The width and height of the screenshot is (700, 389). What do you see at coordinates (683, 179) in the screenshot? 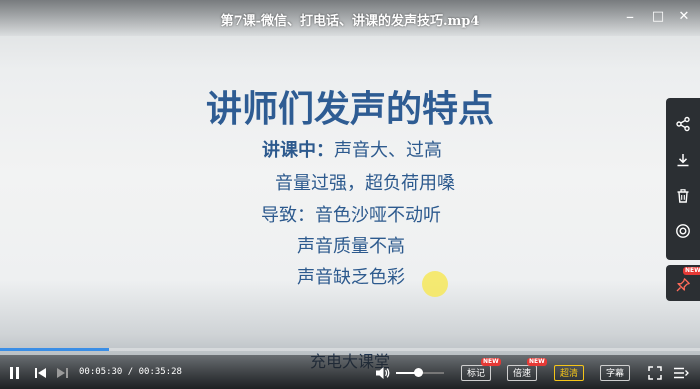
I see `side-toolbar` at bounding box center [683, 179].